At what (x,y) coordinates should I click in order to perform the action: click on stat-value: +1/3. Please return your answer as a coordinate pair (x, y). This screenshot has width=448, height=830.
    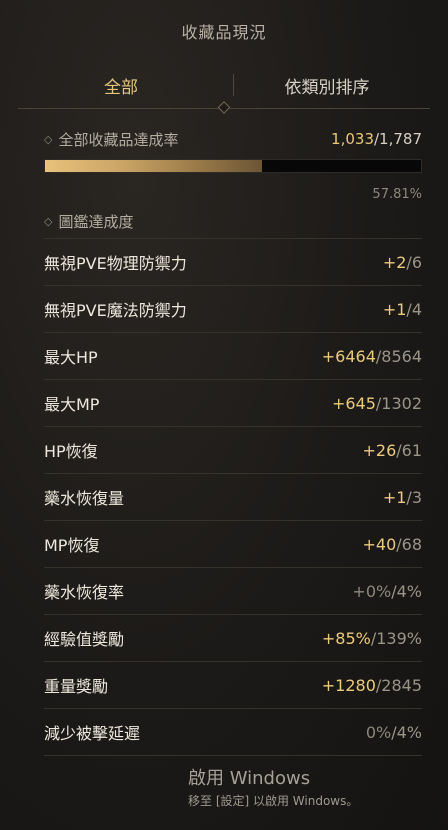
    Looking at the image, I should click on (402, 497).